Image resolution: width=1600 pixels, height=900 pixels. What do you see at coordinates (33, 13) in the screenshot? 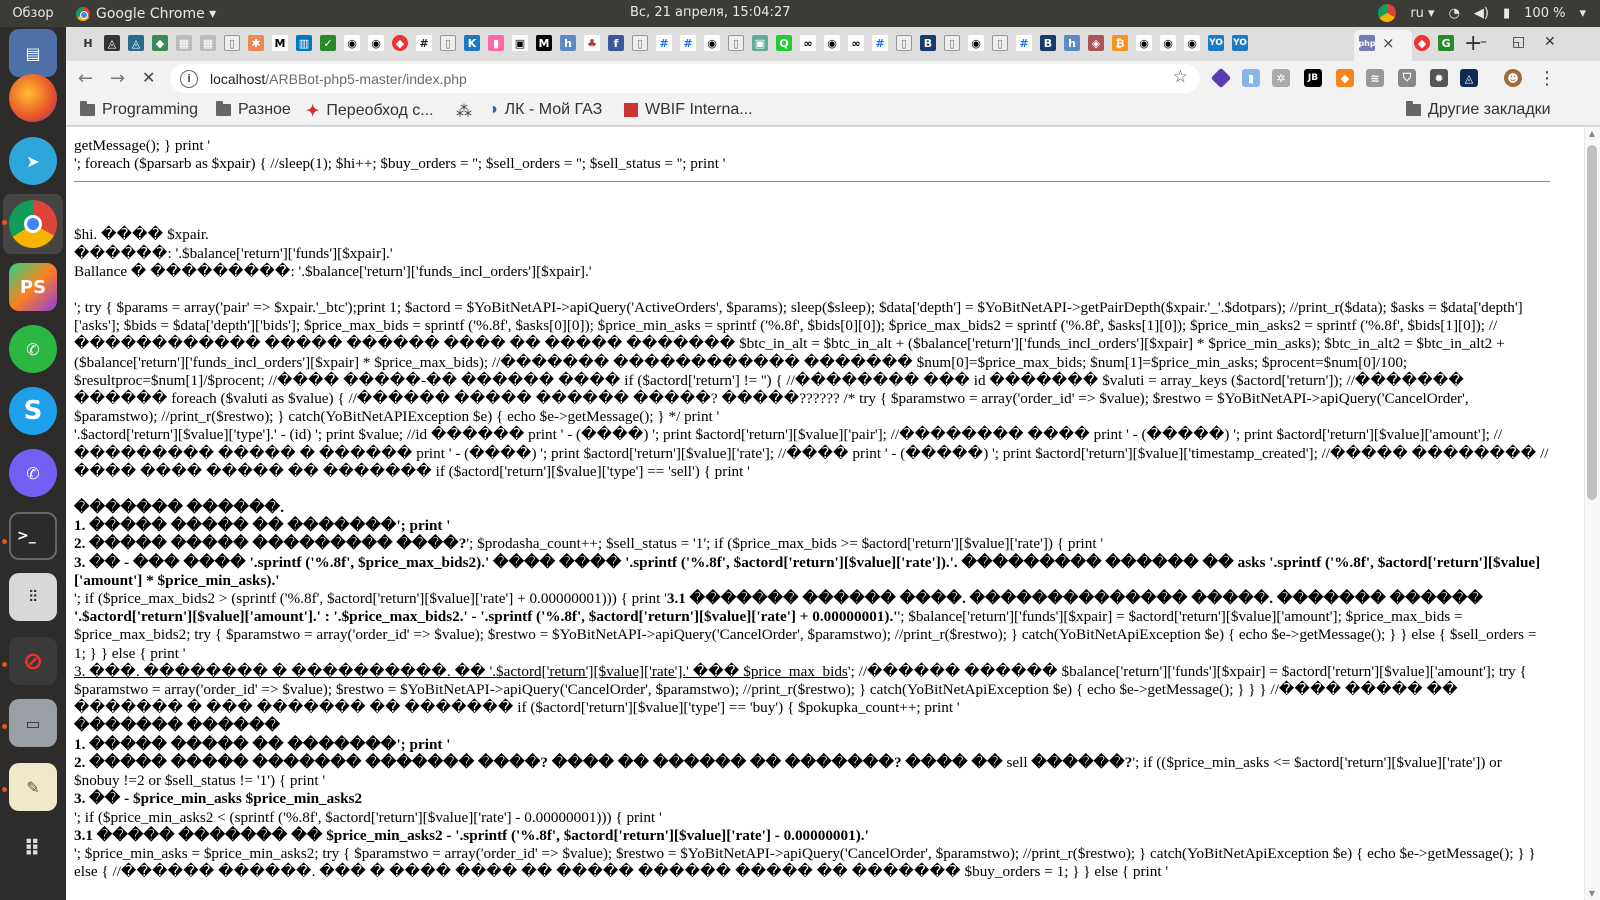
I see `activities-button: Обзор` at bounding box center [33, 13].